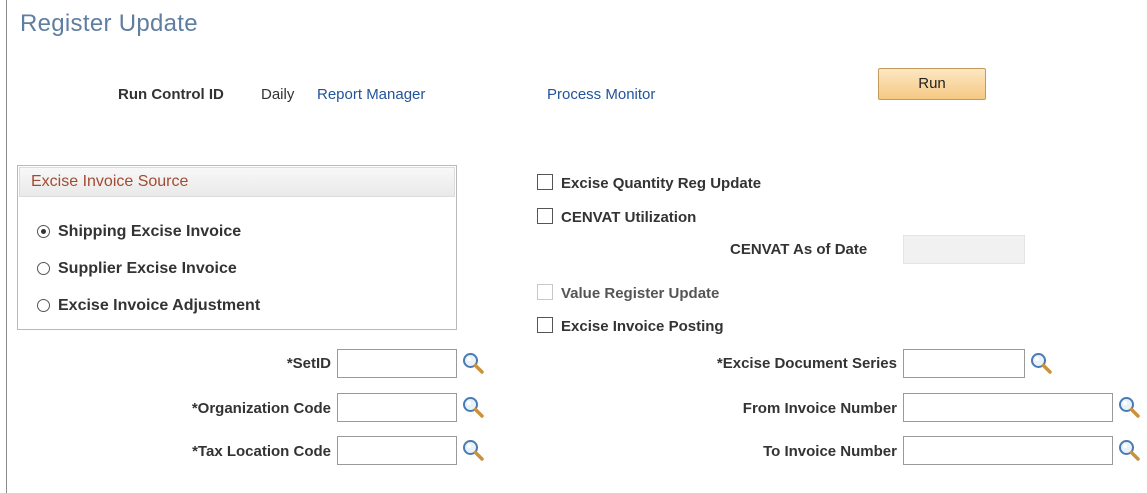 This screenshot has width=1147, height=493. Describe the element at coordinates (473, 407) in the screenshot. I see `organization-code-lookup-icon` at that location.